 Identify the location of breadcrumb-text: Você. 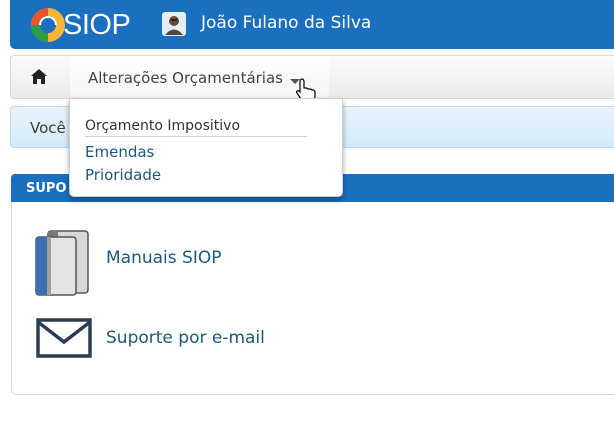
(48, 128).